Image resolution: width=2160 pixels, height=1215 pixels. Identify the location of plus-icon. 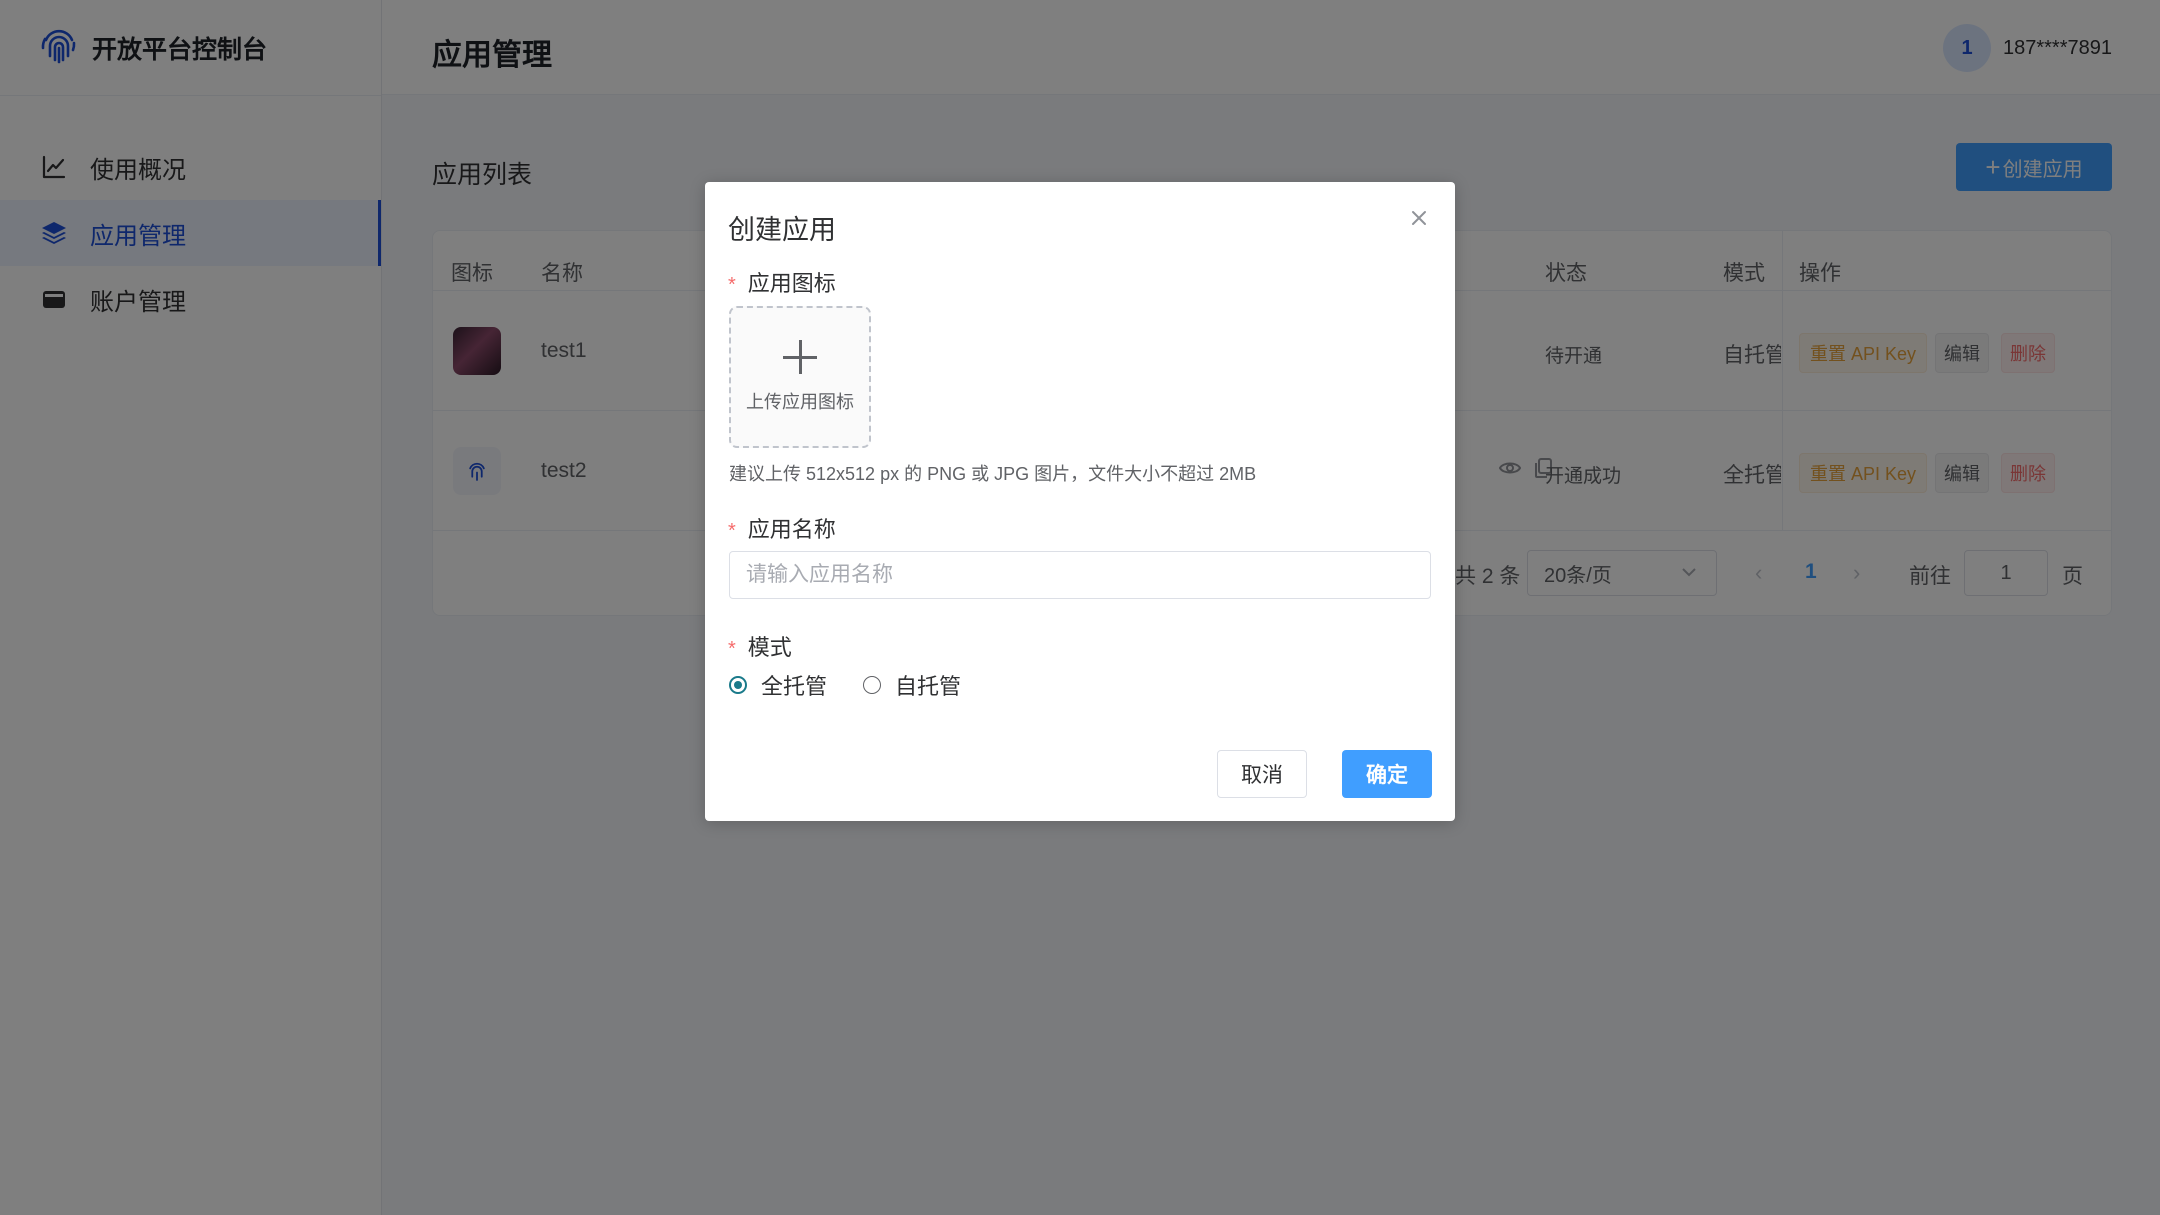
(800, 357).